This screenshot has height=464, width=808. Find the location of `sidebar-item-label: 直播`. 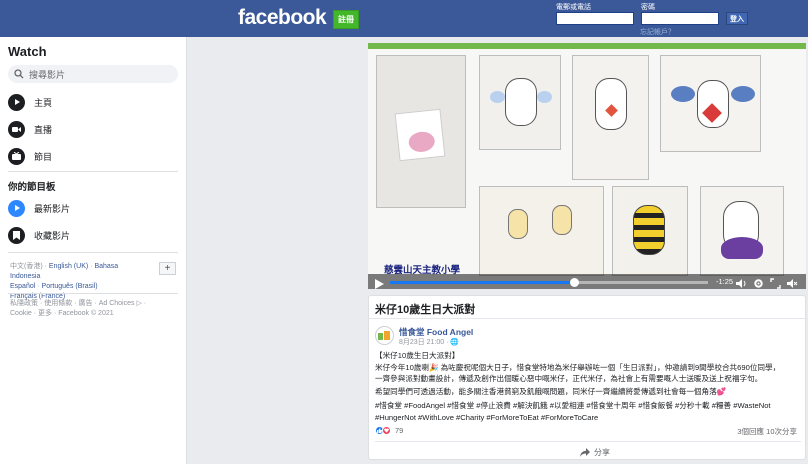

sidebar-item-label: 直播 is located at coordinates (43, 129).